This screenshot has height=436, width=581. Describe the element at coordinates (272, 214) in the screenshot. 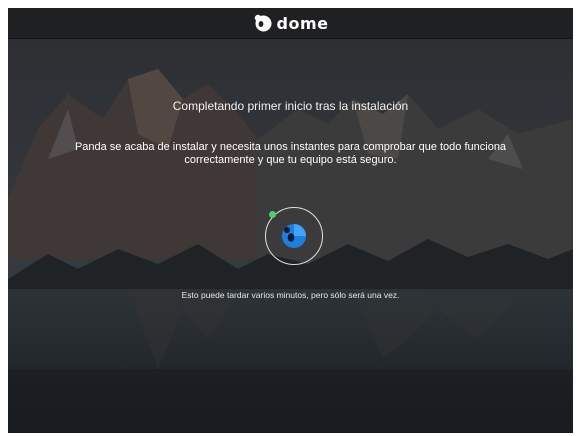

I see `spinner-progress-dot` at that location.